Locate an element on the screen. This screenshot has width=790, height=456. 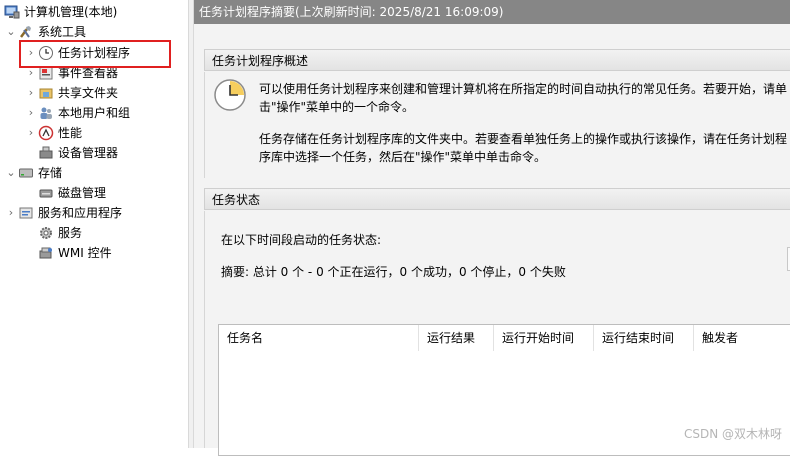
tree-item-services: 服务 is located at coordinates (60, 233).